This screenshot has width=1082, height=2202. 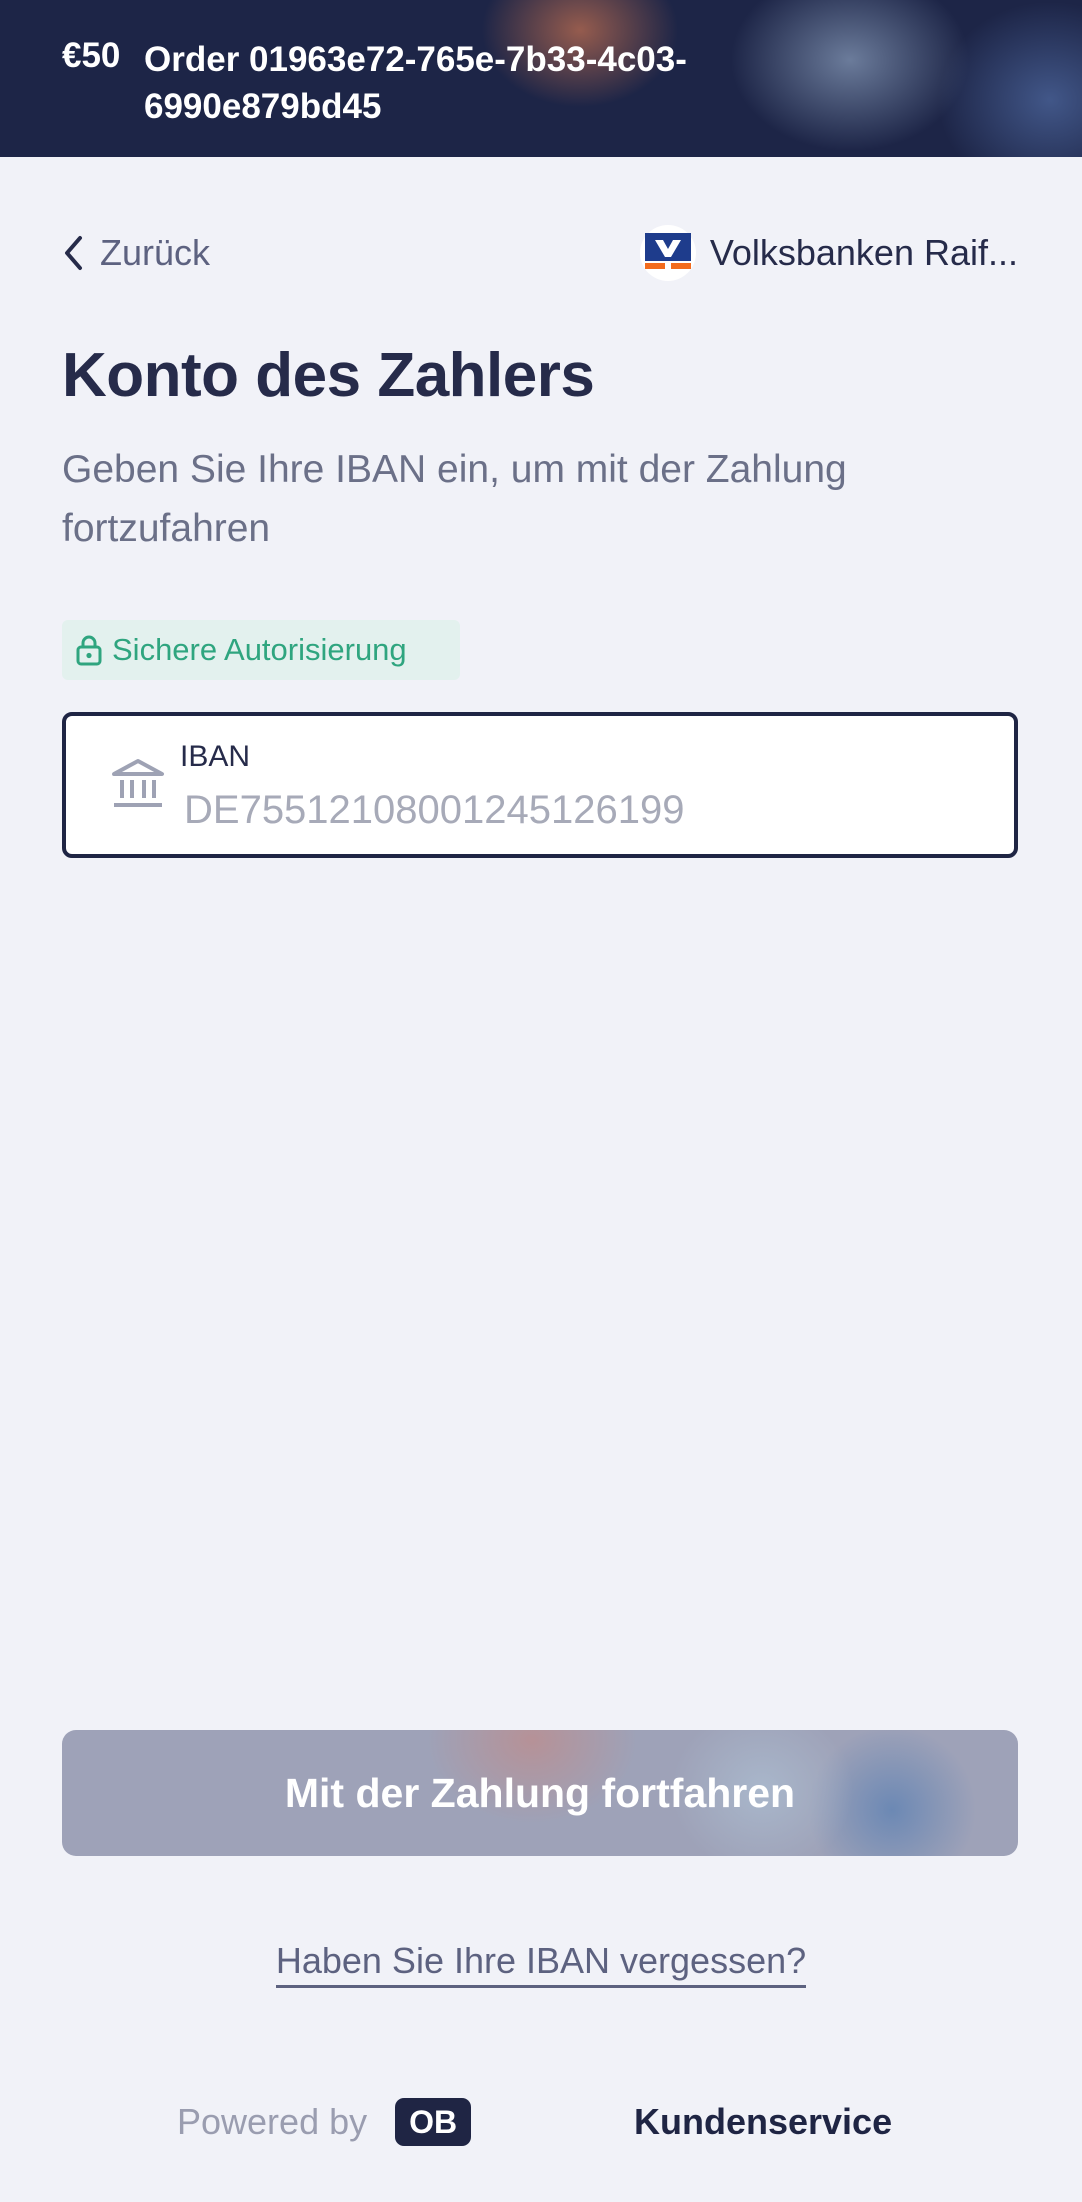 What do you see at coordinates (564, 810) in the screenshot?
I see `iban-input` at bounding box center [564, 810].